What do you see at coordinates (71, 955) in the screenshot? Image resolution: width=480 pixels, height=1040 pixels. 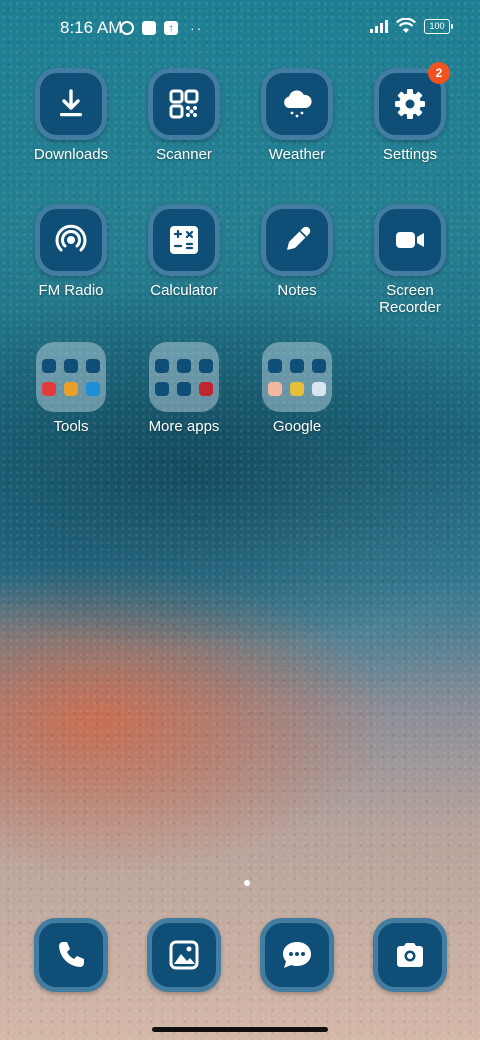 I see `phone-icon` at bounding box center [71, 955].